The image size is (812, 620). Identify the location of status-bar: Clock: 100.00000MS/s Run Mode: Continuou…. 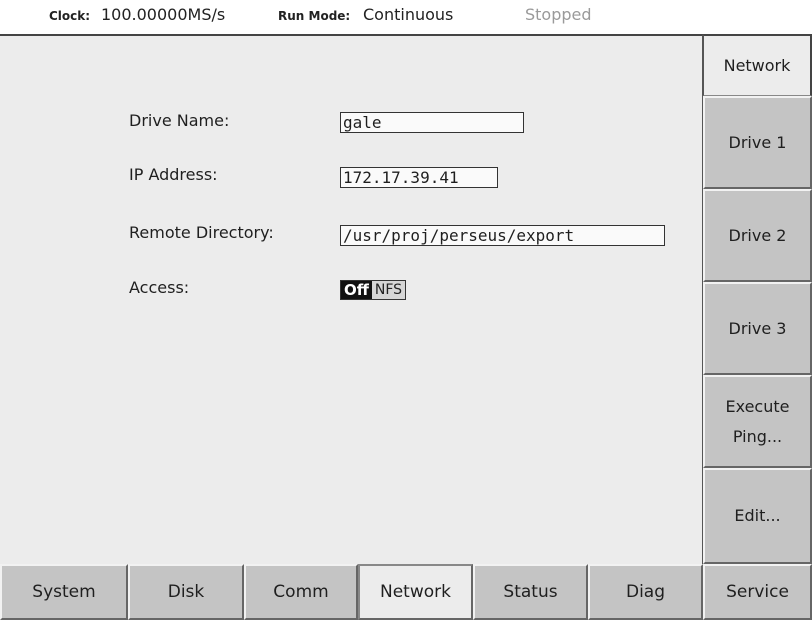
(406, 17).